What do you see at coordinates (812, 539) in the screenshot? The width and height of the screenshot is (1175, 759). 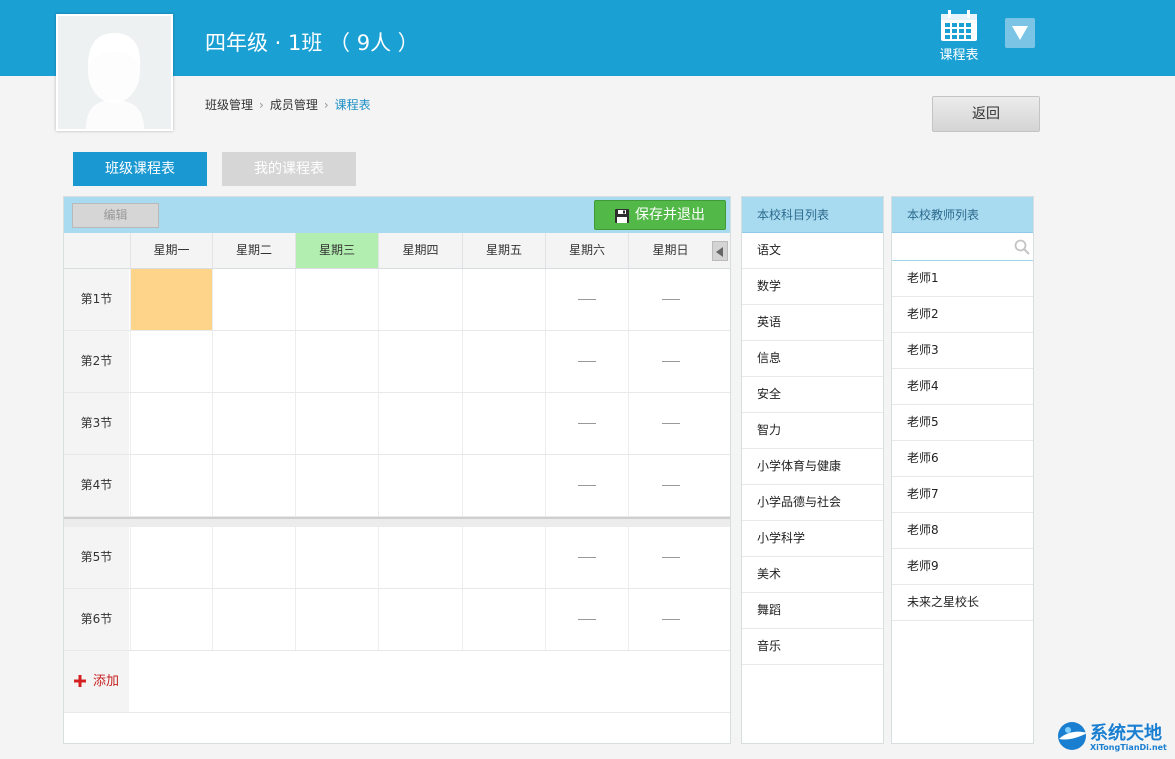 I see `subject-list-item: 小学科学` at bounding box center [812, 539].